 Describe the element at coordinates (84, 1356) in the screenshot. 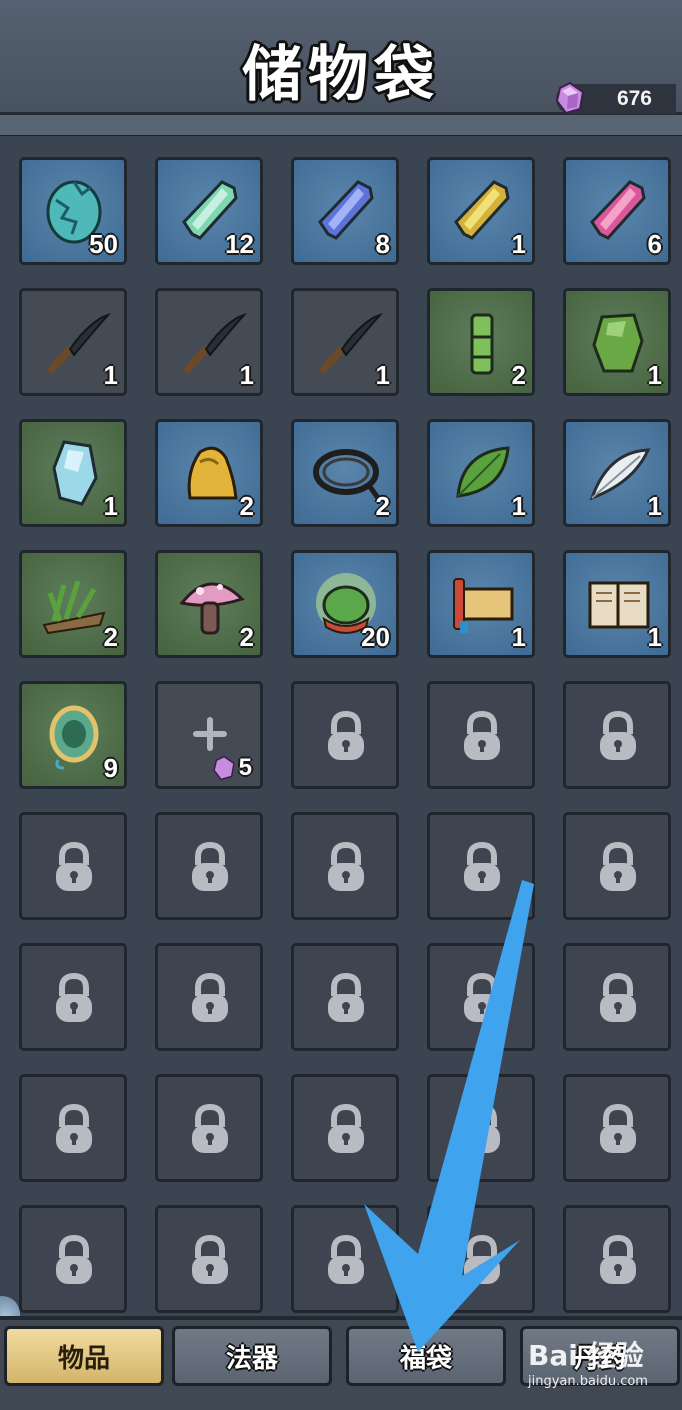

I see `tab-items: 物品` at that location.